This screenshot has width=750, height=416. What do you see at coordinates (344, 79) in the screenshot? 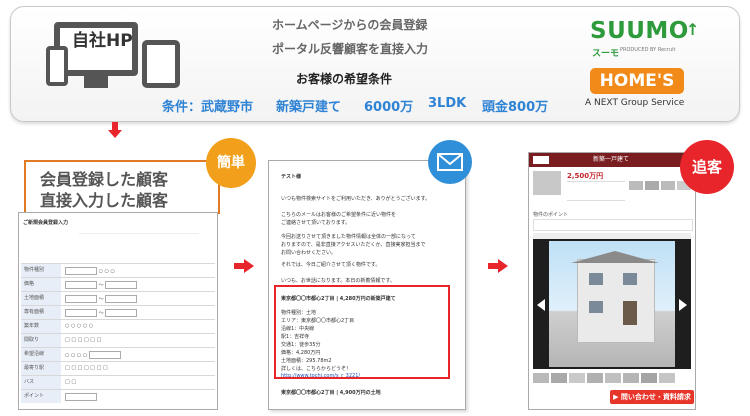
I see `conditions-title: お客様の希望条件` at bounding box center [344, 79].